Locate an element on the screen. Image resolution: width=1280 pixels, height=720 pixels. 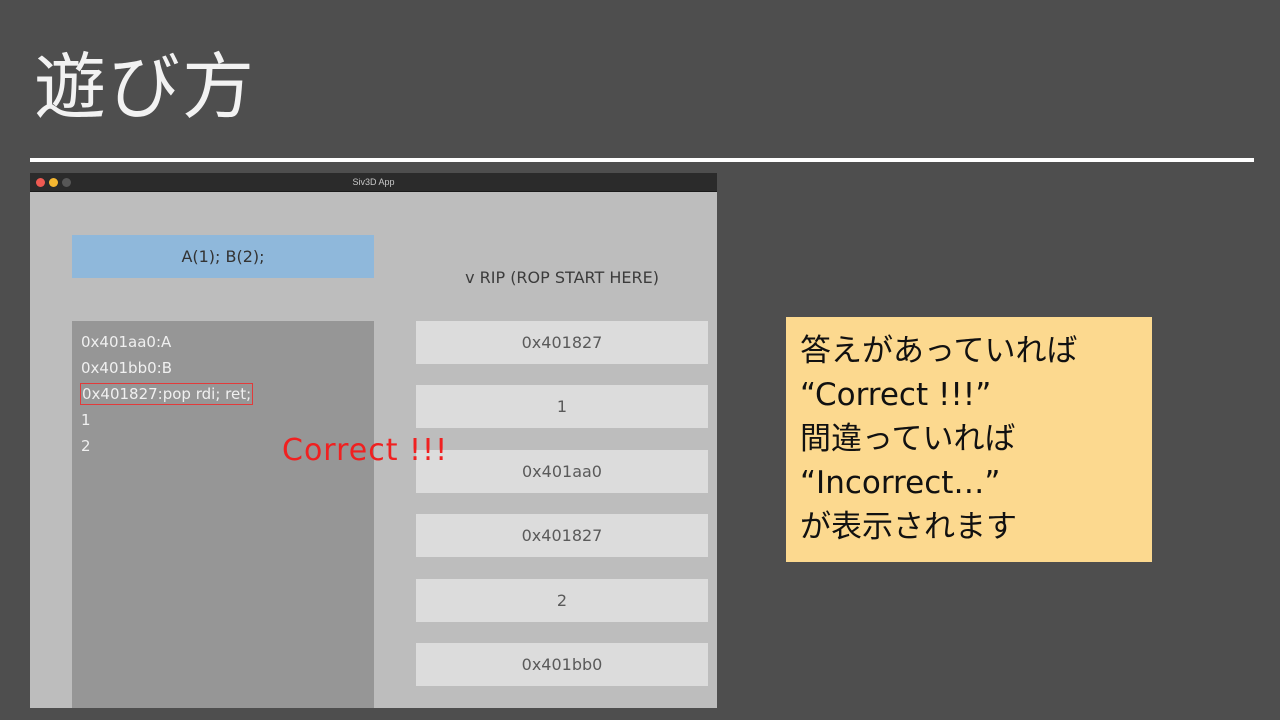
stack-header: v RIP (ROP START HERE) is located at coordinates (562, 277).